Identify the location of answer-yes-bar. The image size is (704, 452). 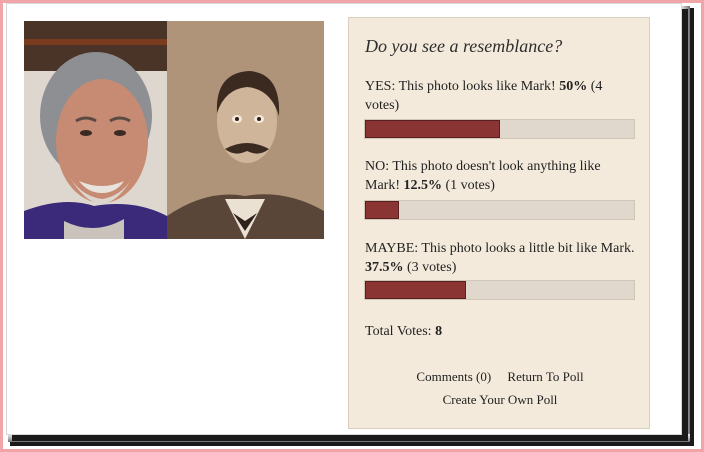
(499, 129).